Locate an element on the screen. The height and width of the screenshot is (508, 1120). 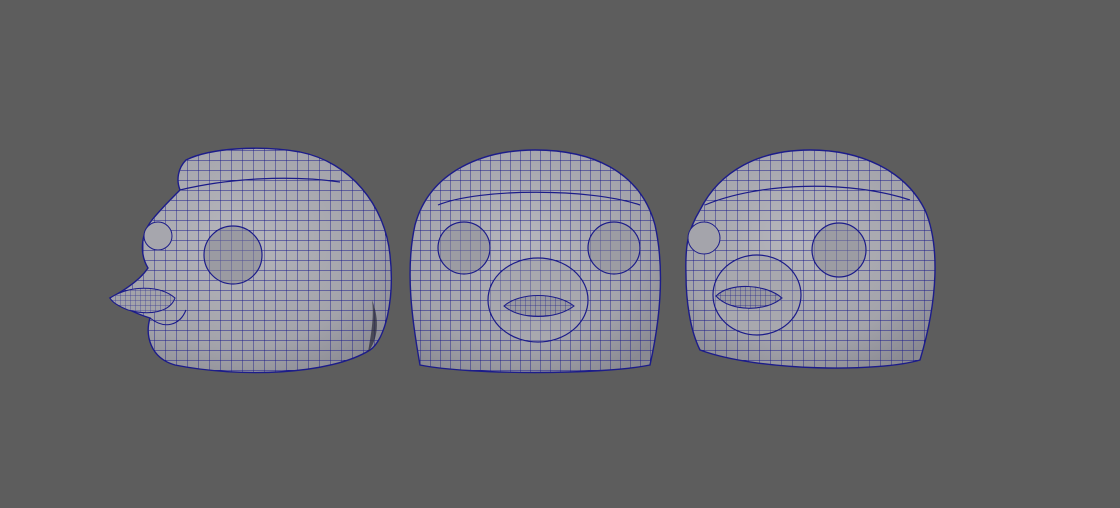
head-front-eye-left-wire is located at coordinates (464, 248).